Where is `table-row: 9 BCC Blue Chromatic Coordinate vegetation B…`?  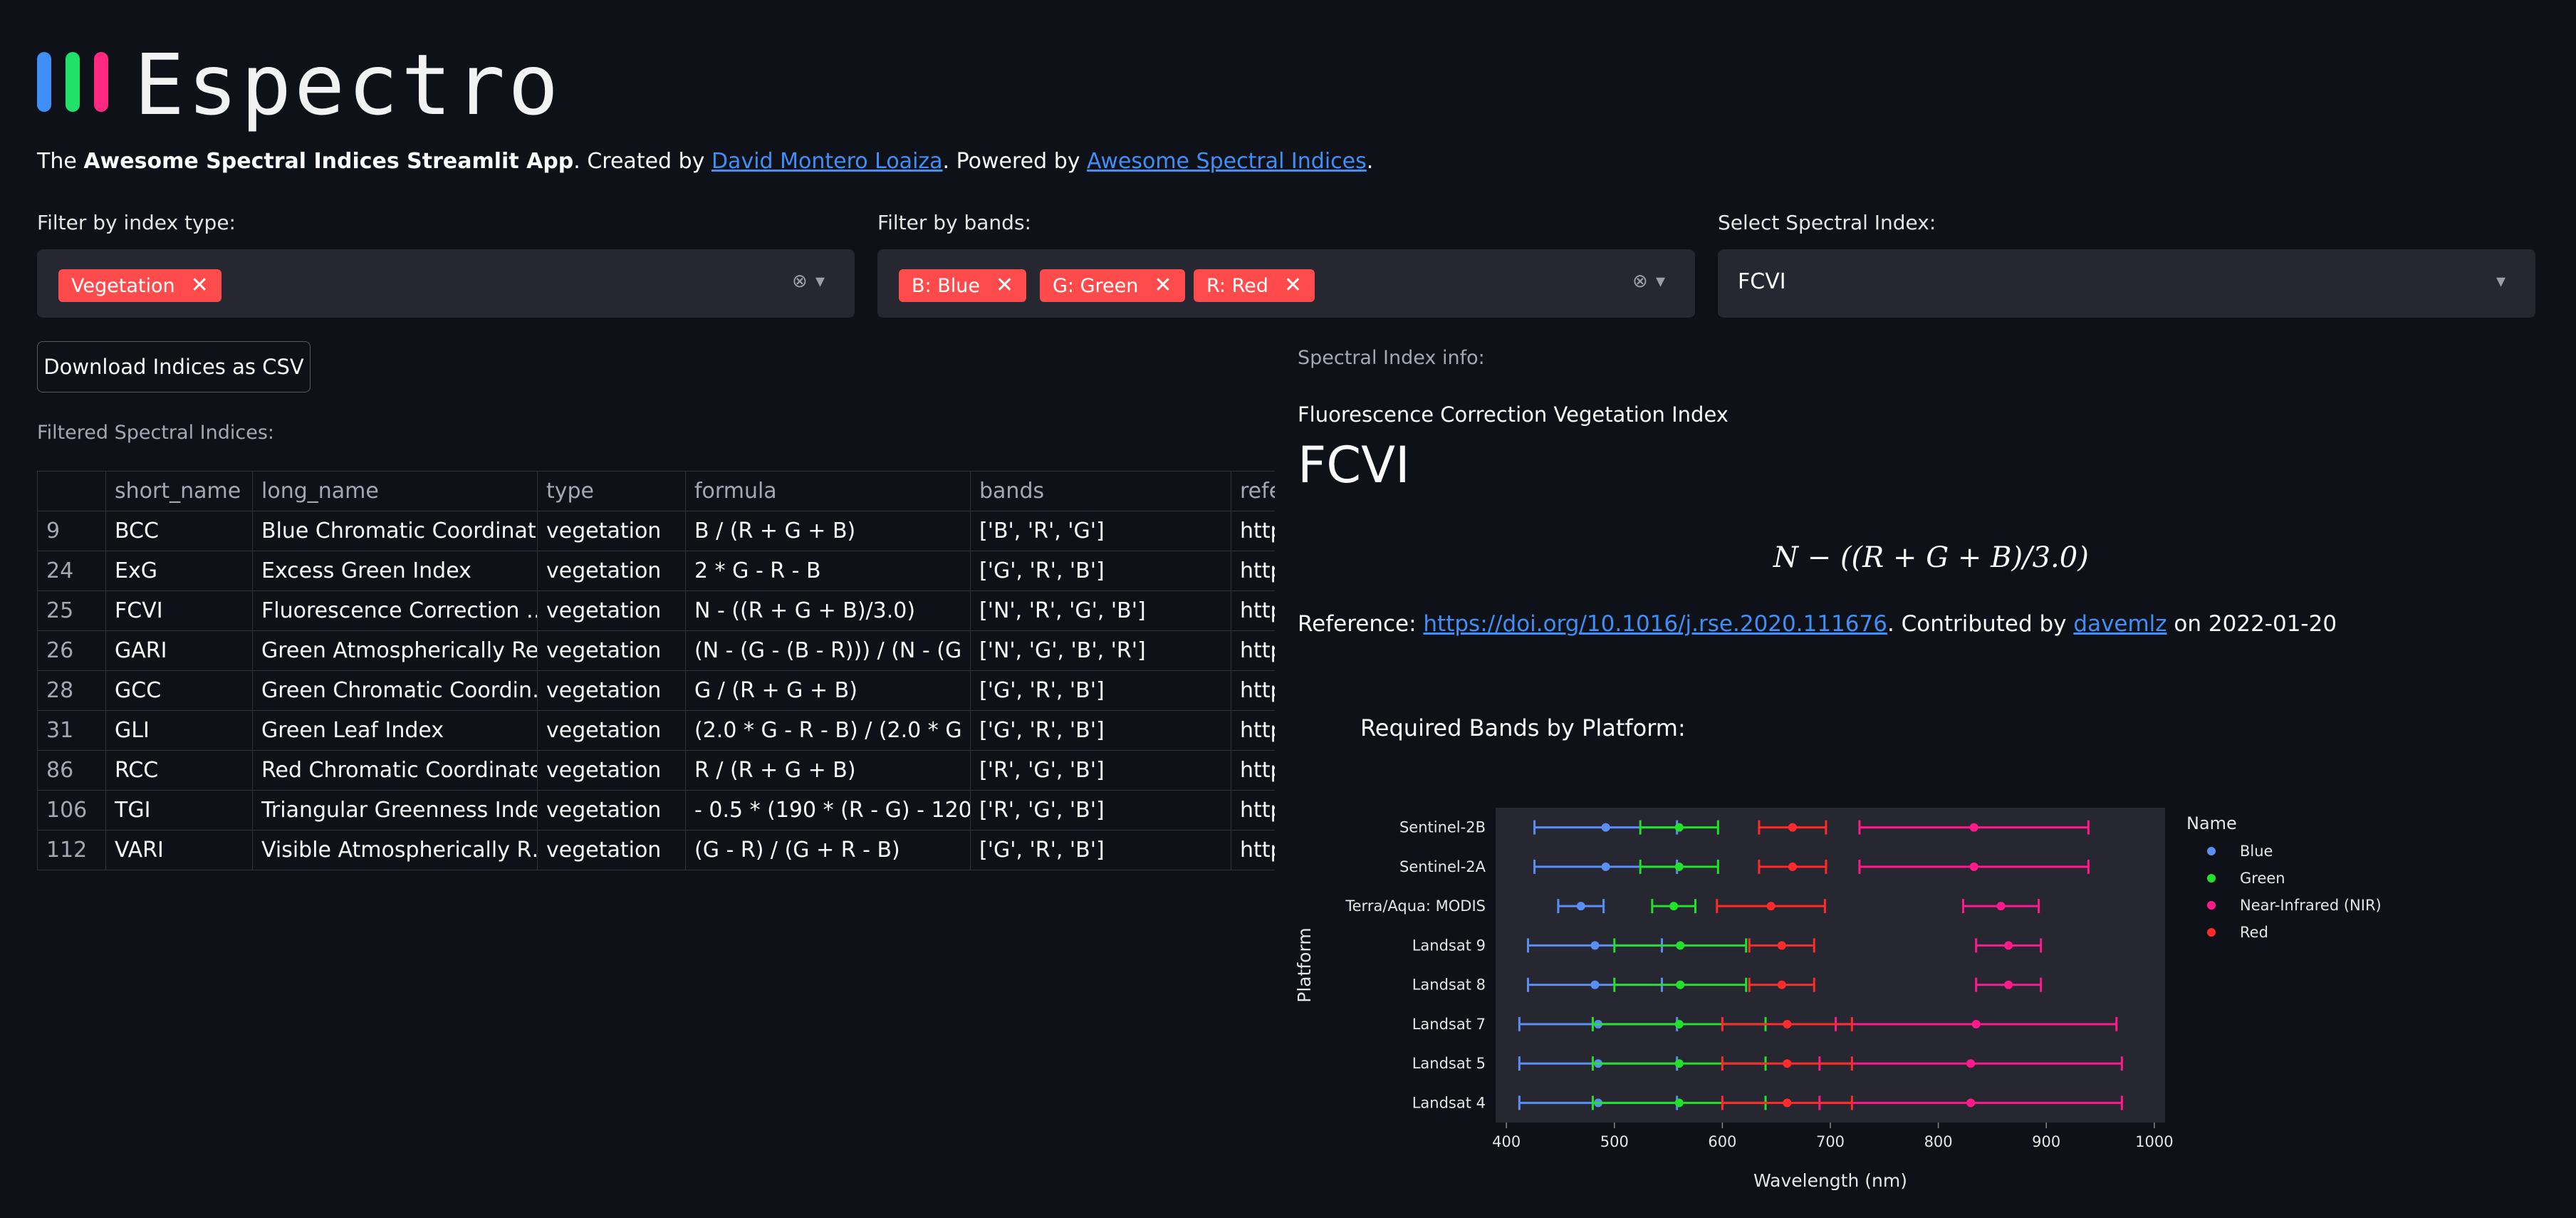
table-row: 9 BCC Blue Chromatic Coordinate vegetation B… is located at coordinates (656, 531).